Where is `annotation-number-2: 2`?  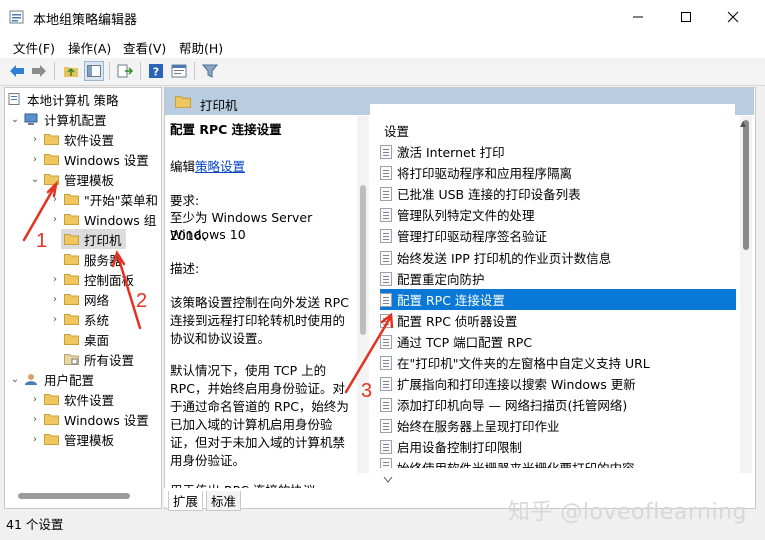
annotation-number-2: 2 is located at coordinates (142, 301).